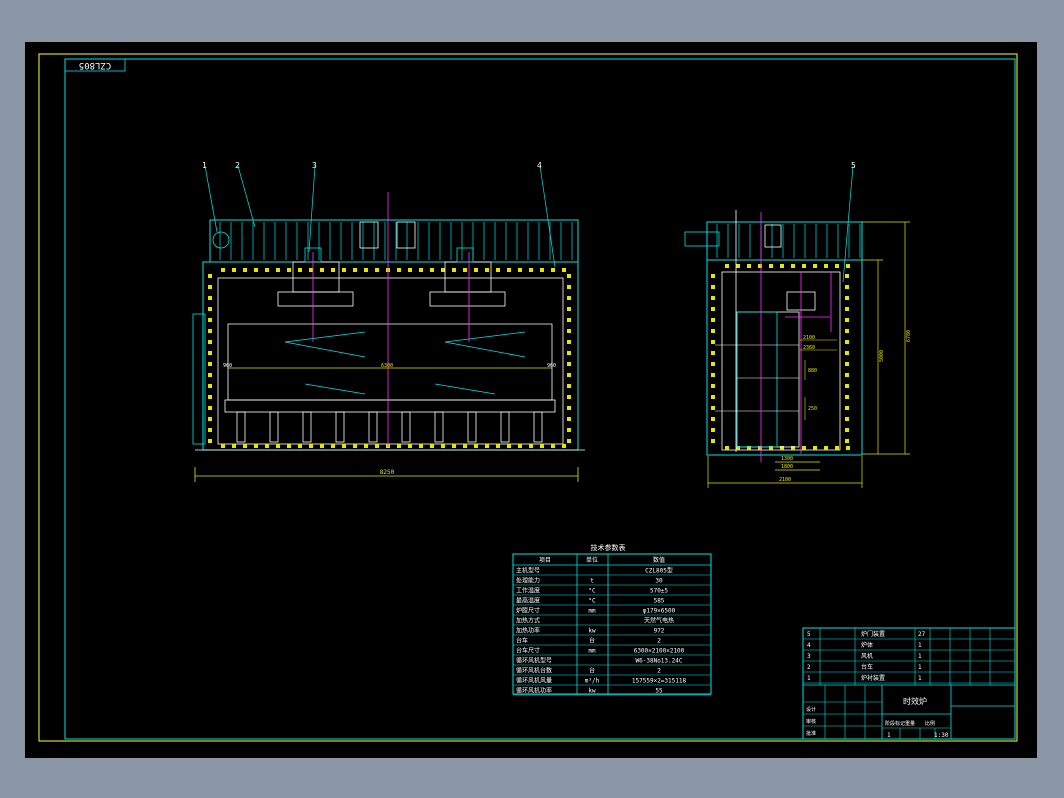 This screenshot has width=1064, height=798. I want to click on front-left-tag: 960, so click(227, 366).